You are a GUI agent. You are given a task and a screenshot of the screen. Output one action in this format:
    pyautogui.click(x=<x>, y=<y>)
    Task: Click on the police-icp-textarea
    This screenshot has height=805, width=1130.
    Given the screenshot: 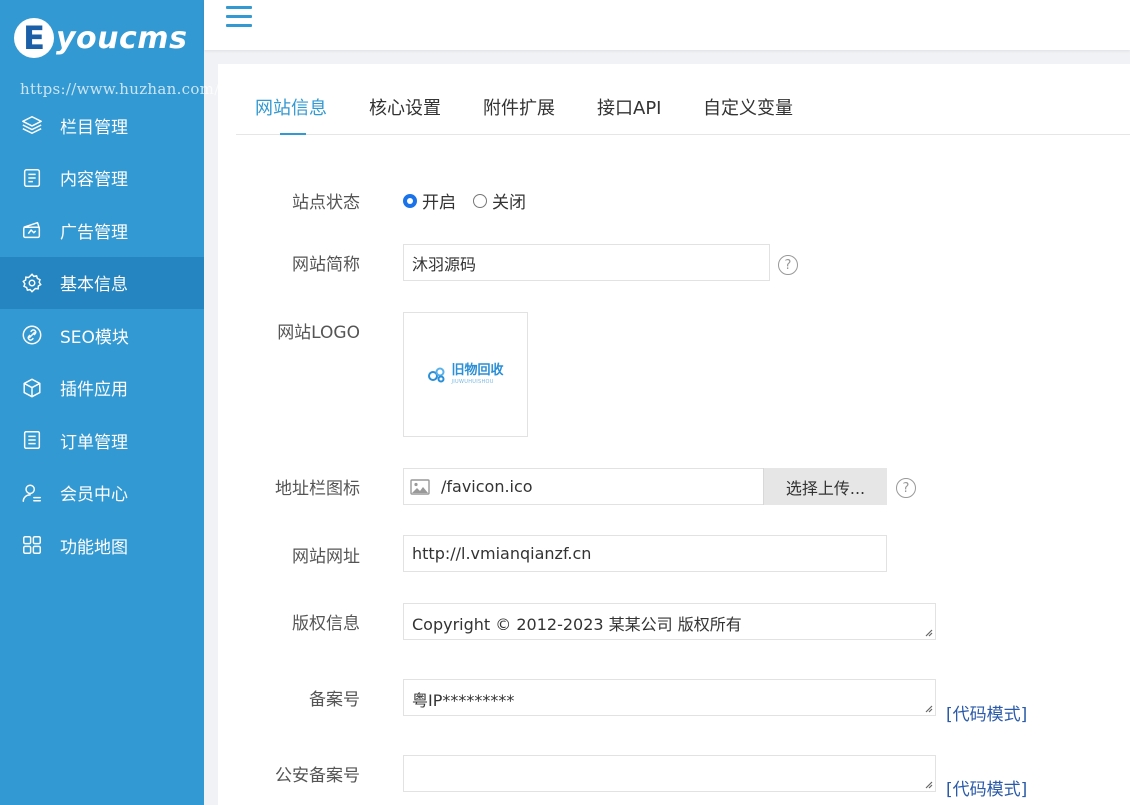 What is the action you would take?
    pyautogui.click(x=669, y=773)
    